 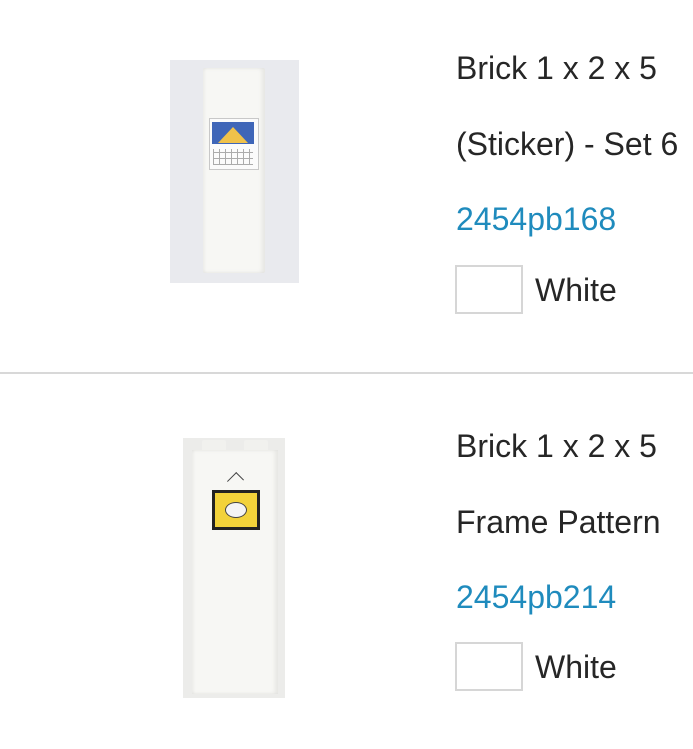 I want to click on sticker-pattern-image, so click(x=234, y=144).